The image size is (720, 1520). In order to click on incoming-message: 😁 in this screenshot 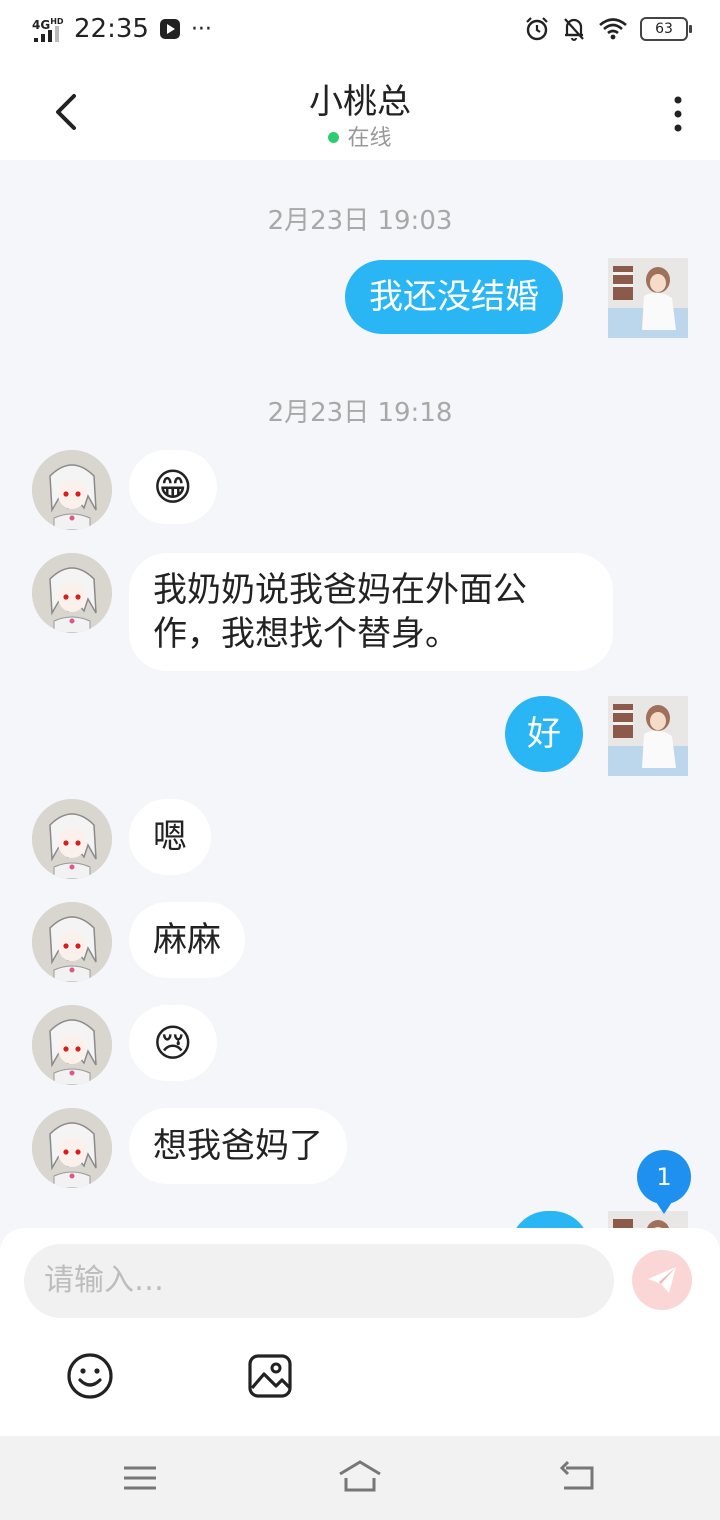, I will do `click(173, 487)`.